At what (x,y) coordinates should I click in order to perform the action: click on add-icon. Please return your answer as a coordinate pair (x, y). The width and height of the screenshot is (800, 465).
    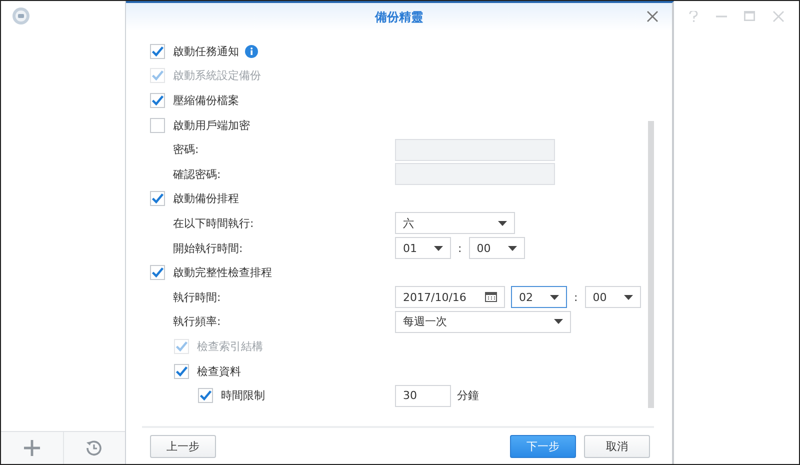
    Looking at the image, I should click on (32, 448).